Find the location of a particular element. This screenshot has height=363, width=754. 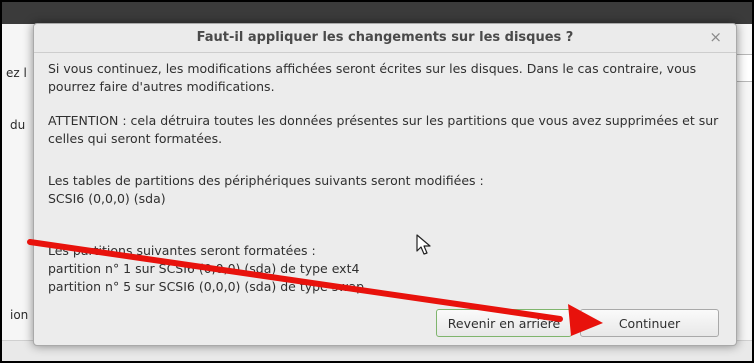

background-label-2: du is located at coordinates (18, 125).